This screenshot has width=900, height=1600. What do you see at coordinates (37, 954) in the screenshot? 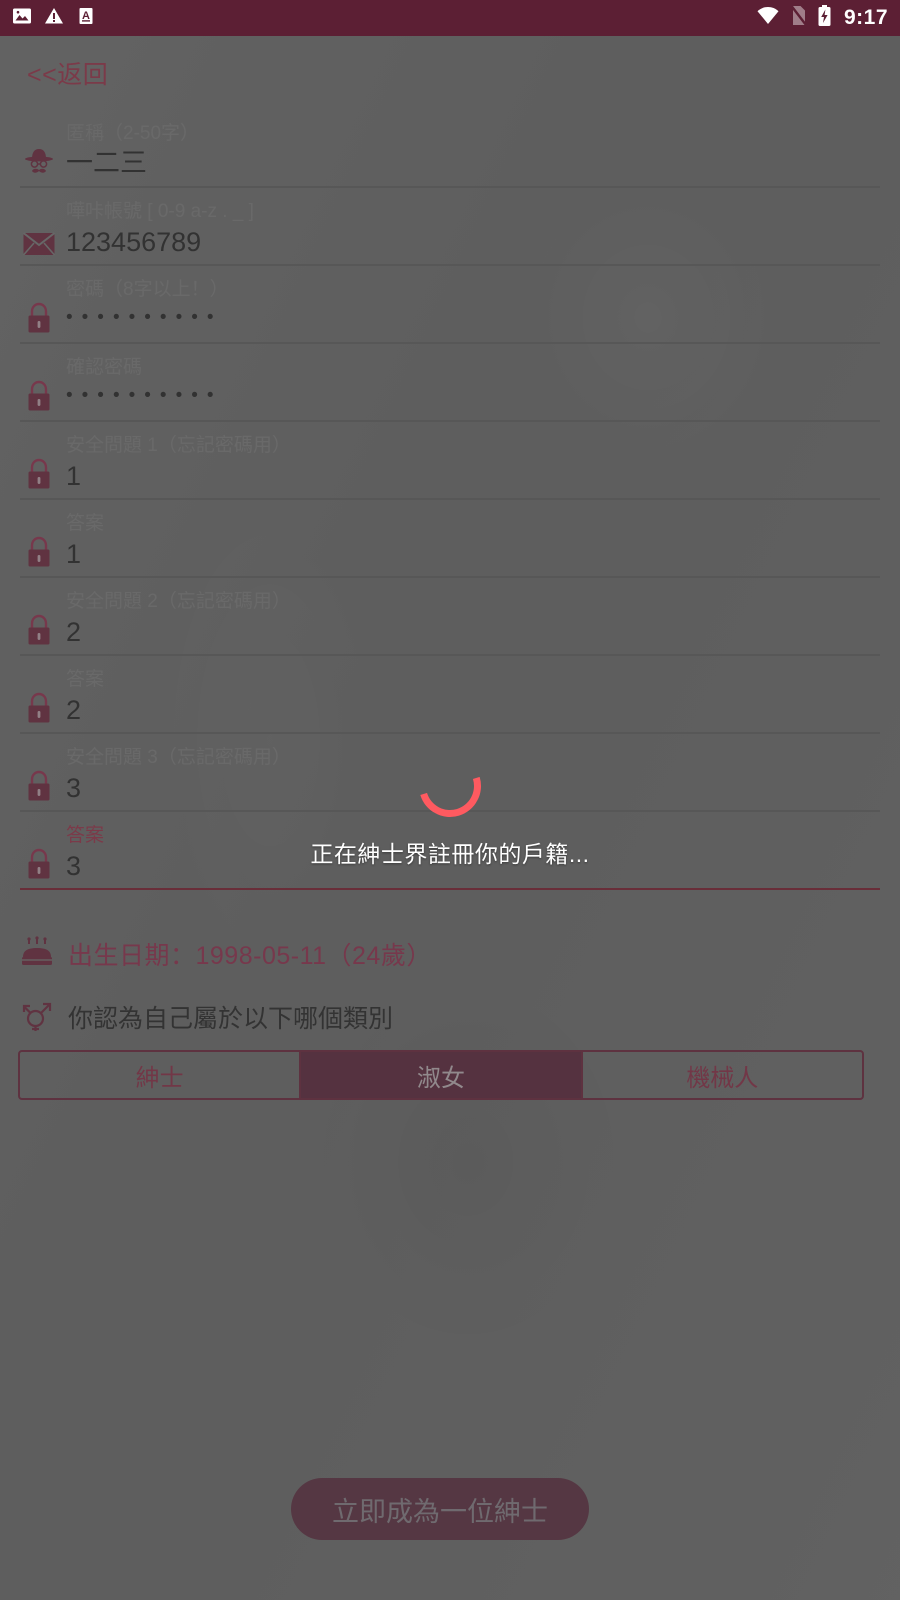
I see `birthday-cake-icon` at bounding box center [37, 954].